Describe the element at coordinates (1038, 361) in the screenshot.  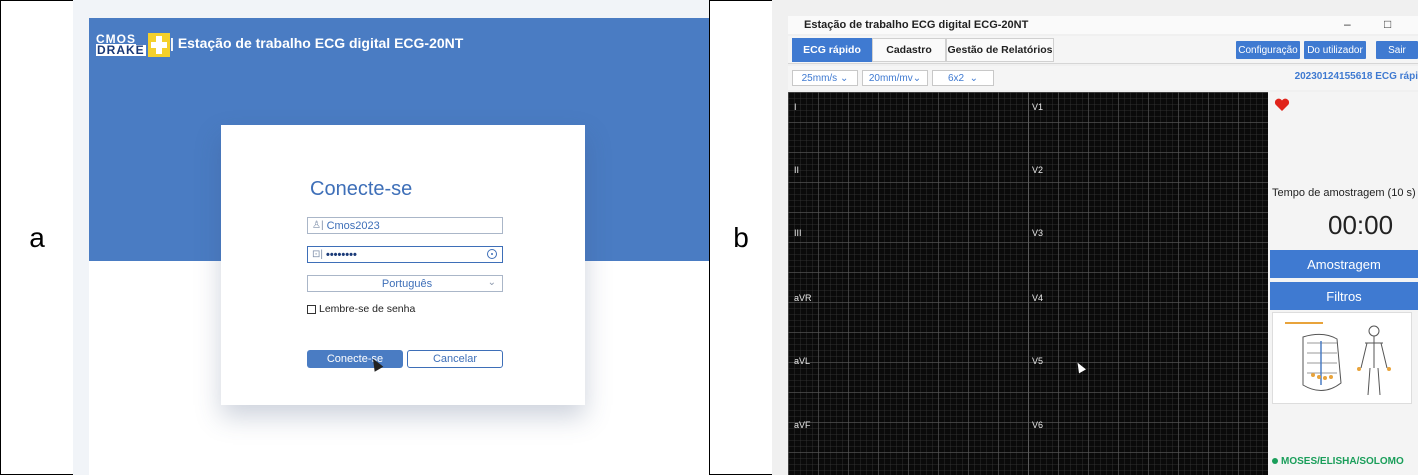
I see `lead-label: V5` at that location.